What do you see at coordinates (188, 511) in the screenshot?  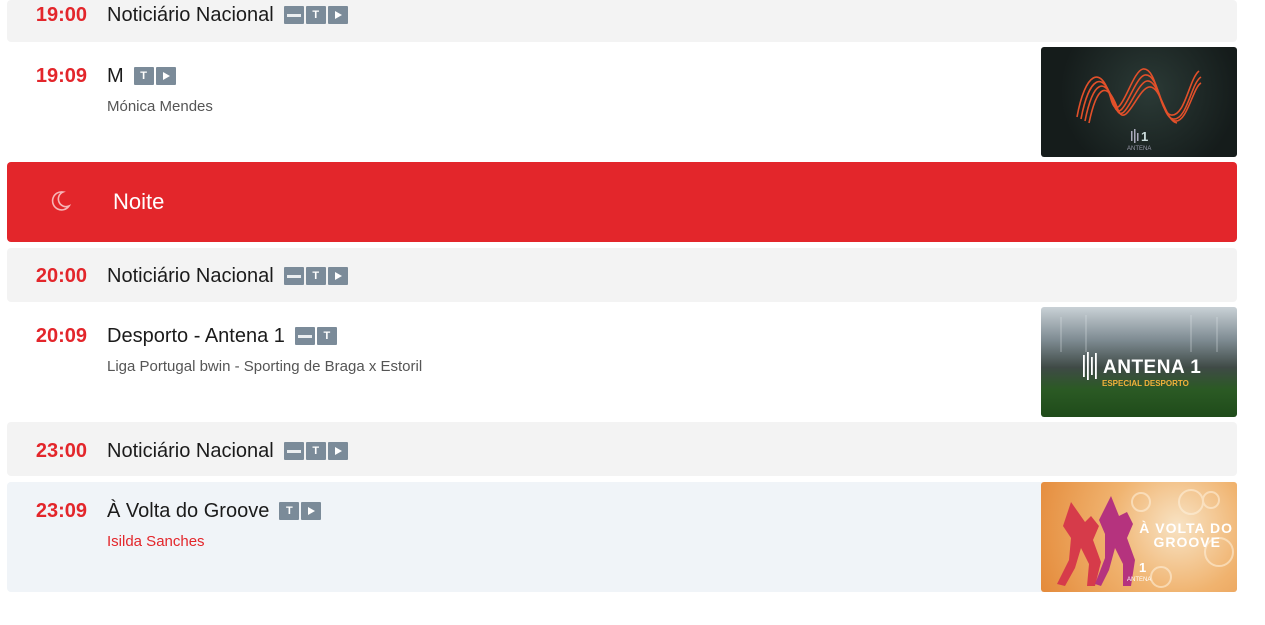 I see `program-title: À Volta do Groove` at bounding box center [188, 511].